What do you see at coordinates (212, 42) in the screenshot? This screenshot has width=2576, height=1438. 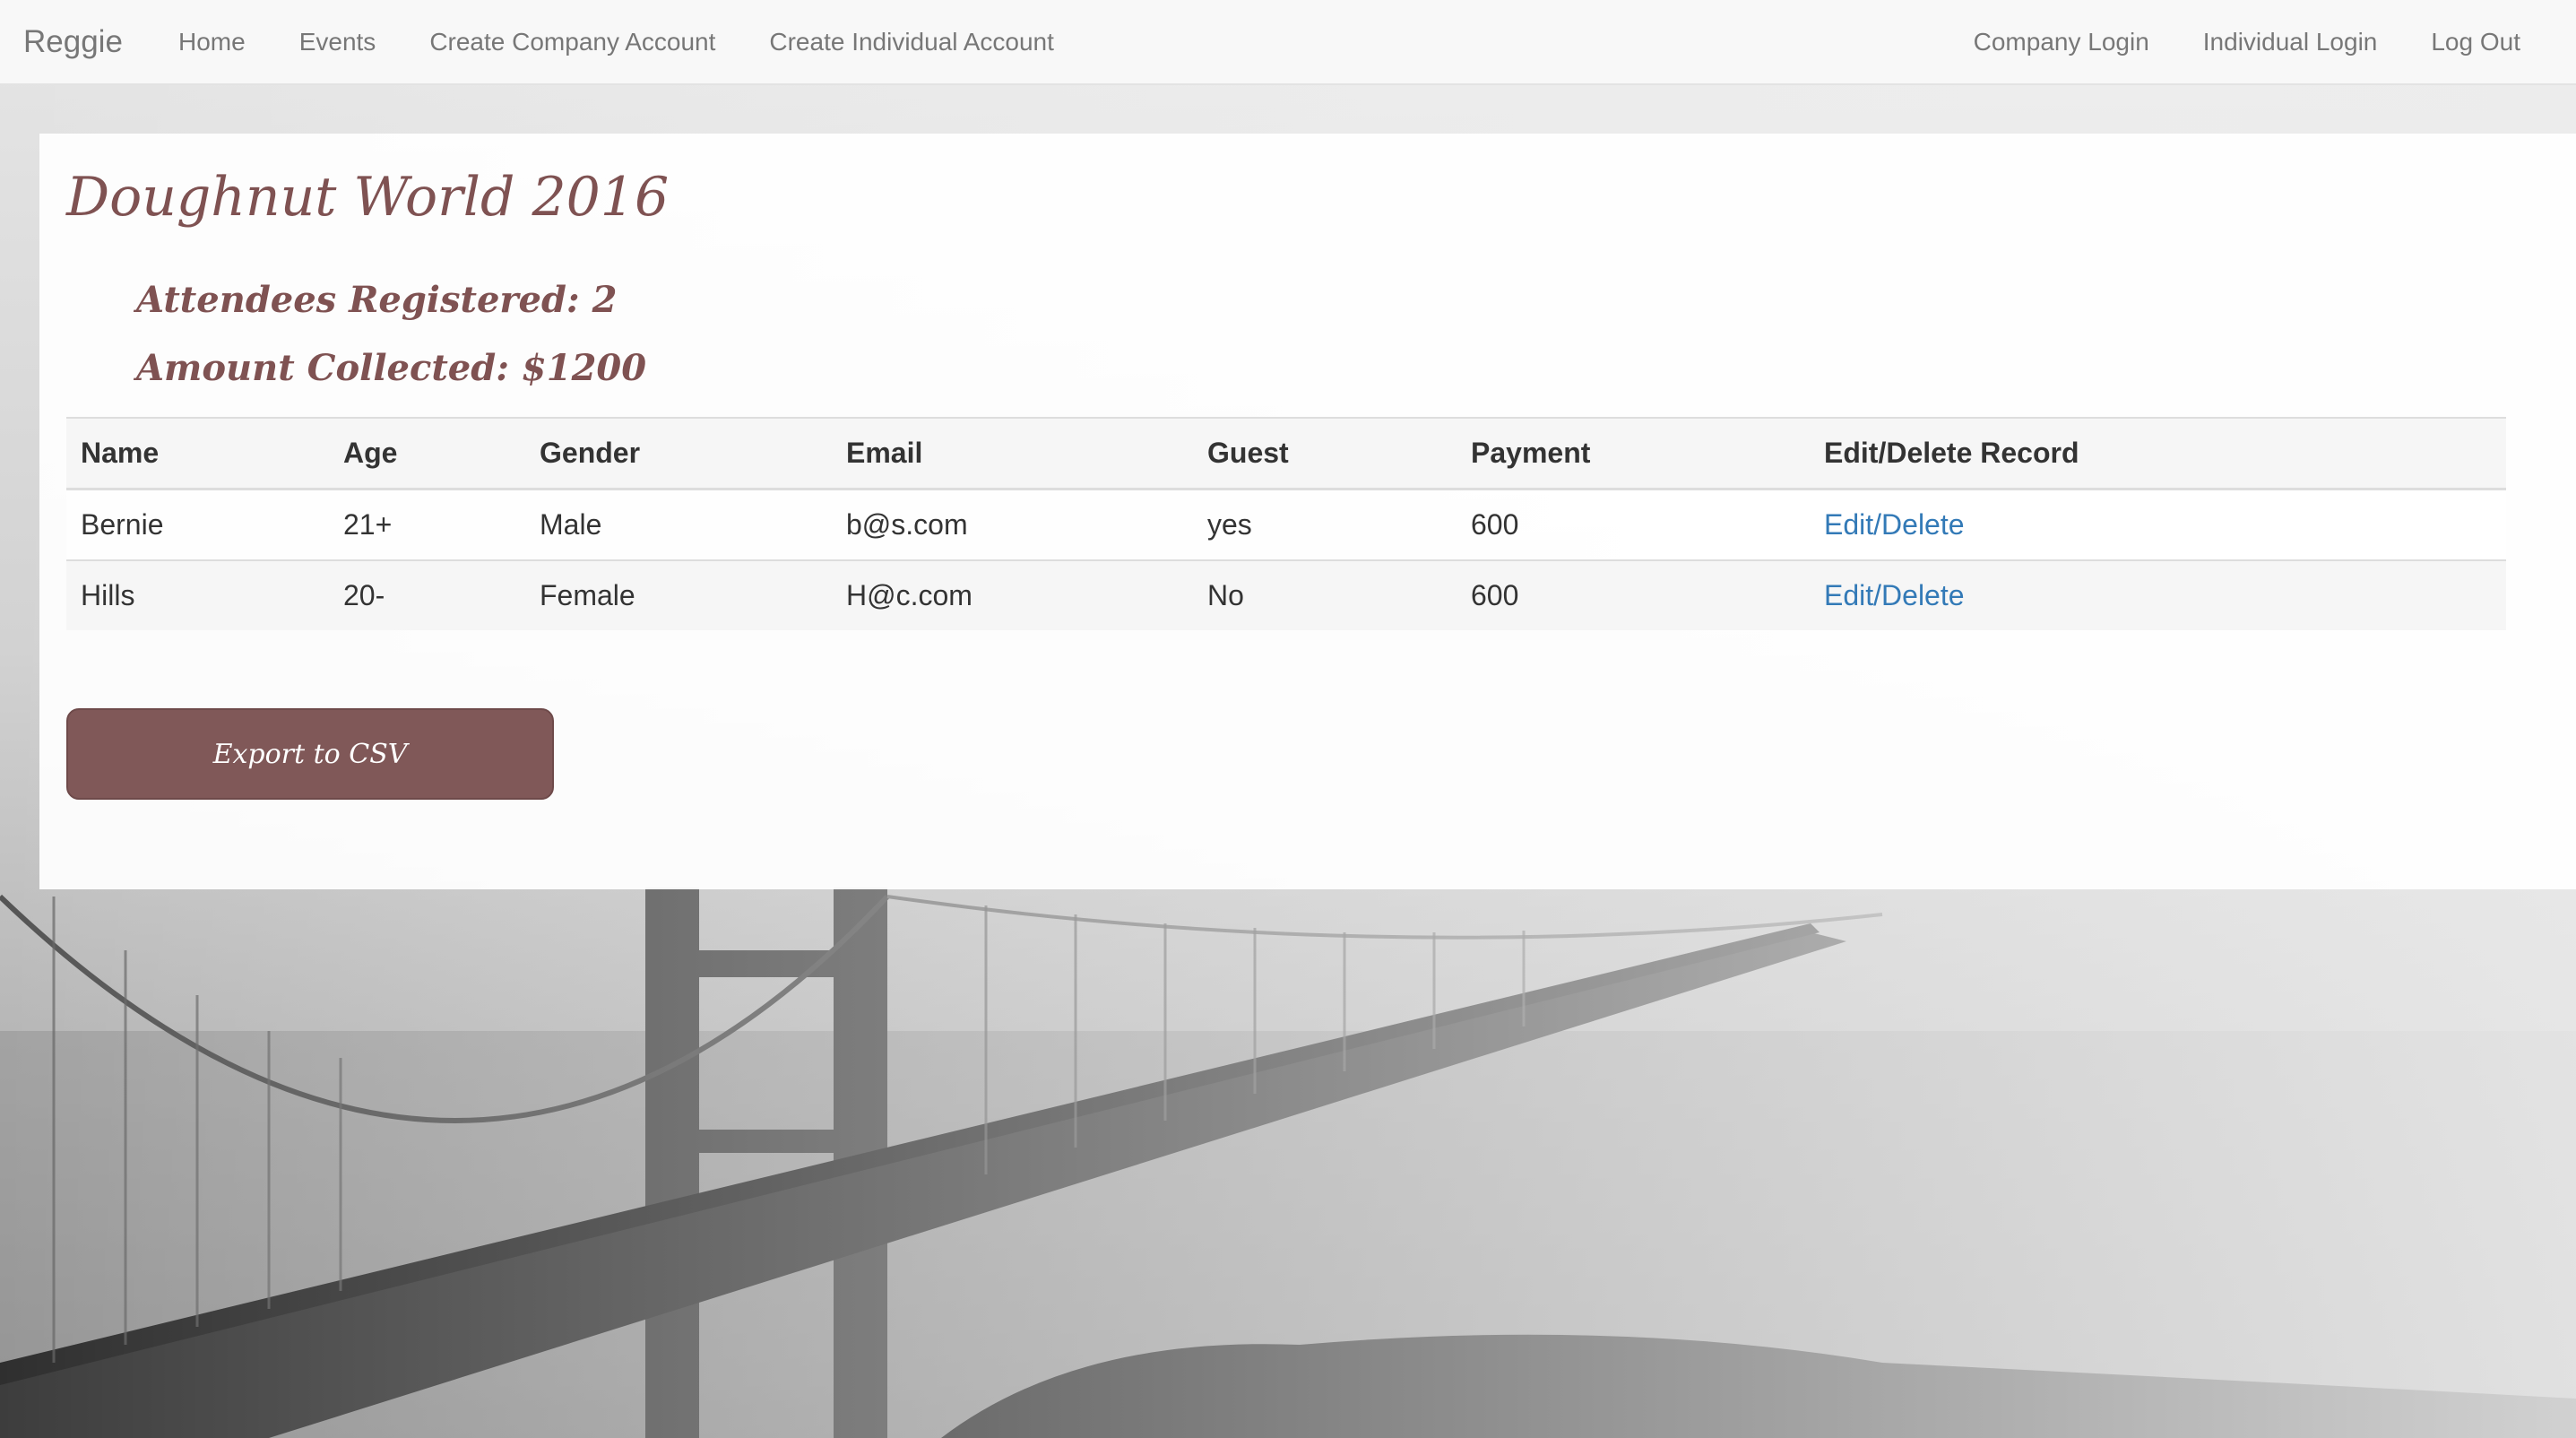 I see `nav-link-home: Home` at bounding box center [212, 42].